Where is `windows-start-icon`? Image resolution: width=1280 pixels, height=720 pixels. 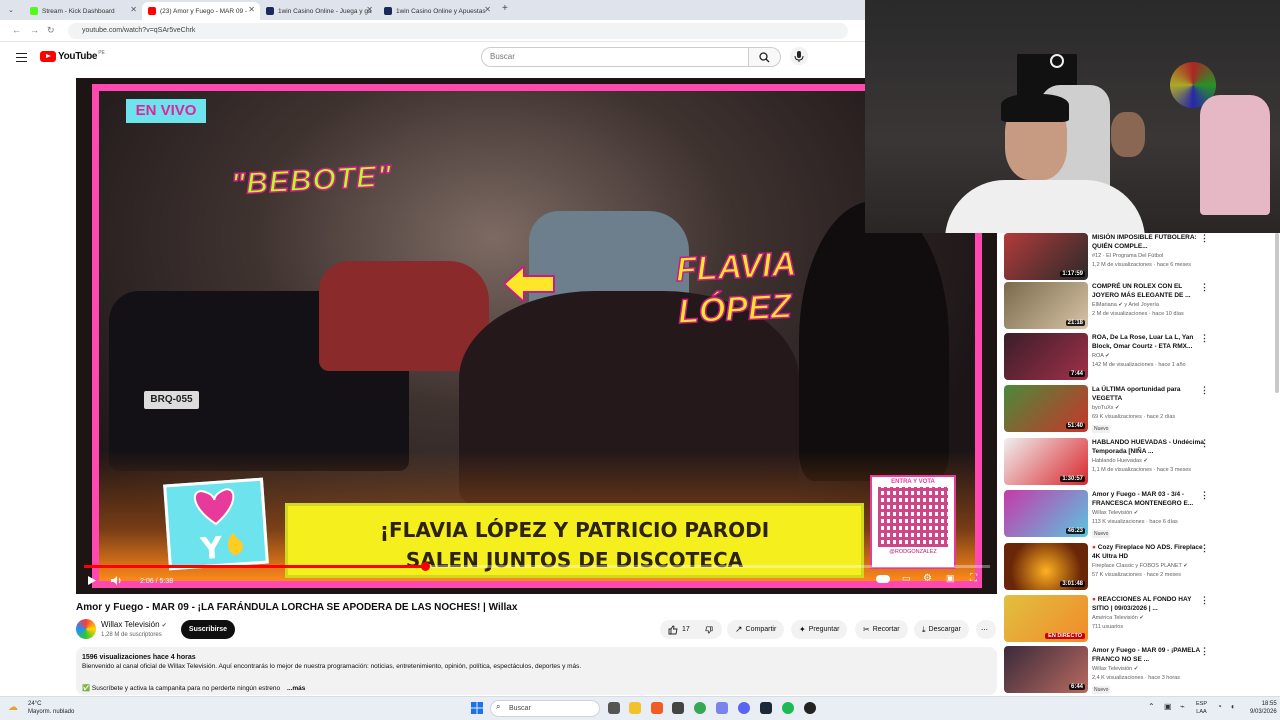
windows-start-icon is located at coordinates (477, 708).